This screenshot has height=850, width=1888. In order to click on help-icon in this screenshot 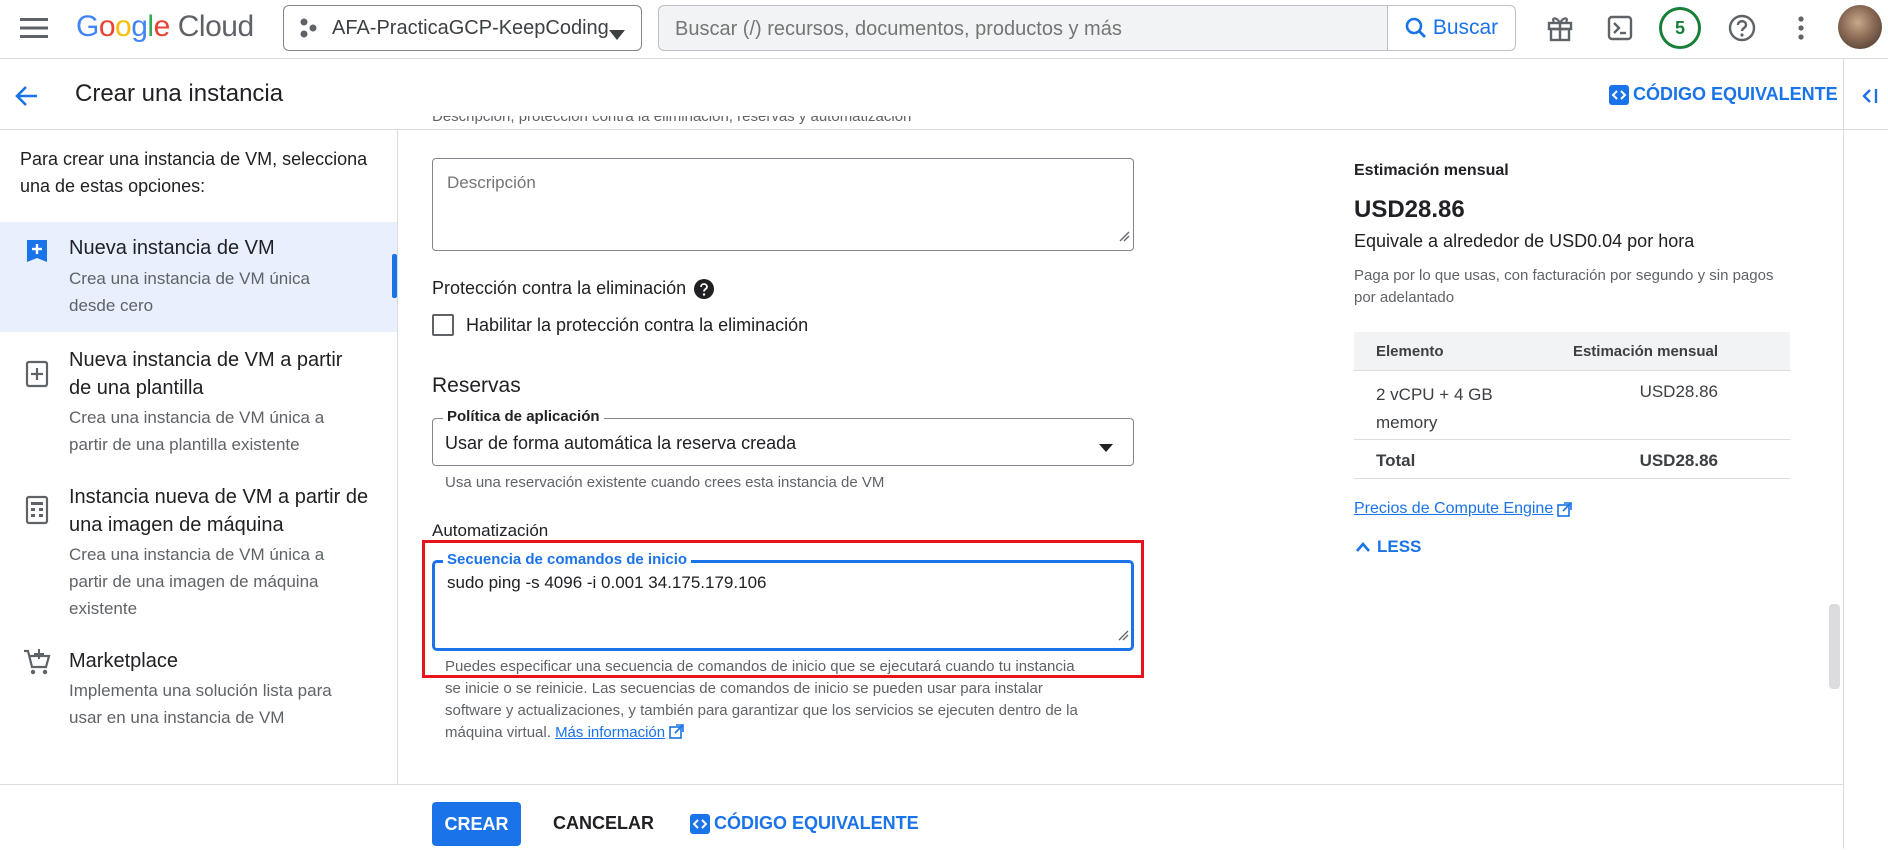, I will do `click(1742, 28)`.